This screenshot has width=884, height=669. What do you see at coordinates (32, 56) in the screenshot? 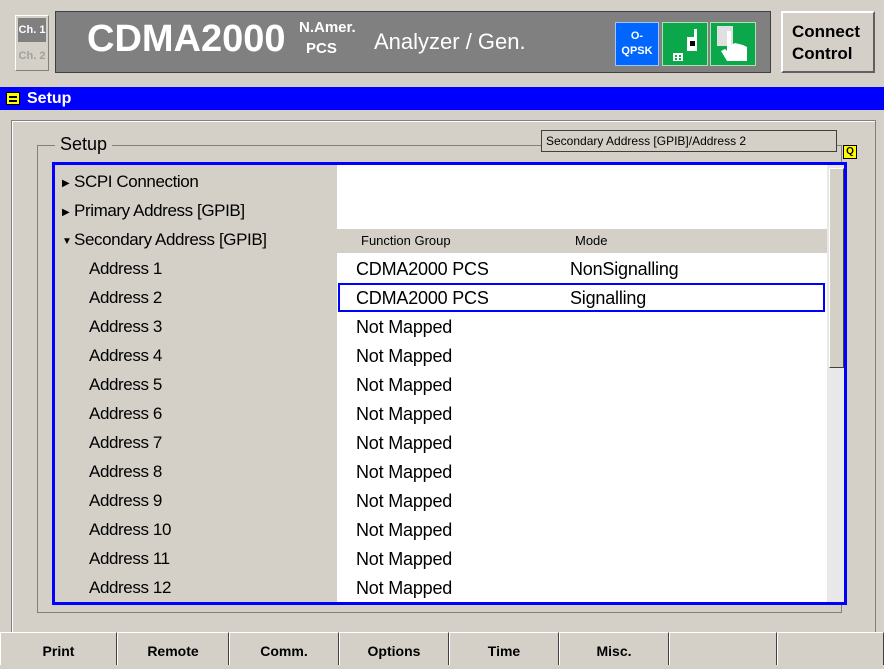
I see `channel-2-button: Ch. 2` at bounding box center [32, 56].